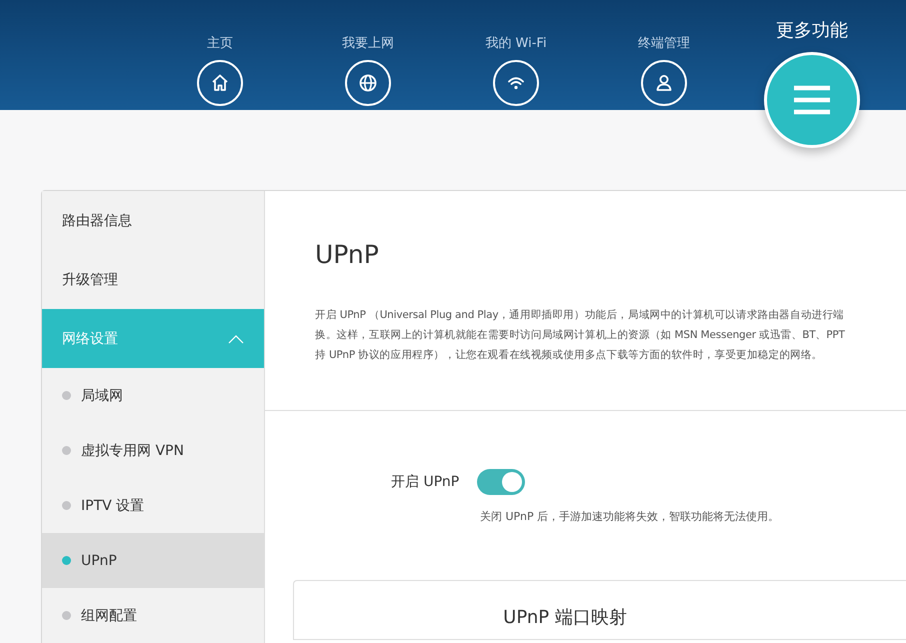 This screenshot has width=906, height=643. What do you see at coordinates (516, 83) in the screenshot?
I see `wifi-icon` at bounding box center [516, 83].